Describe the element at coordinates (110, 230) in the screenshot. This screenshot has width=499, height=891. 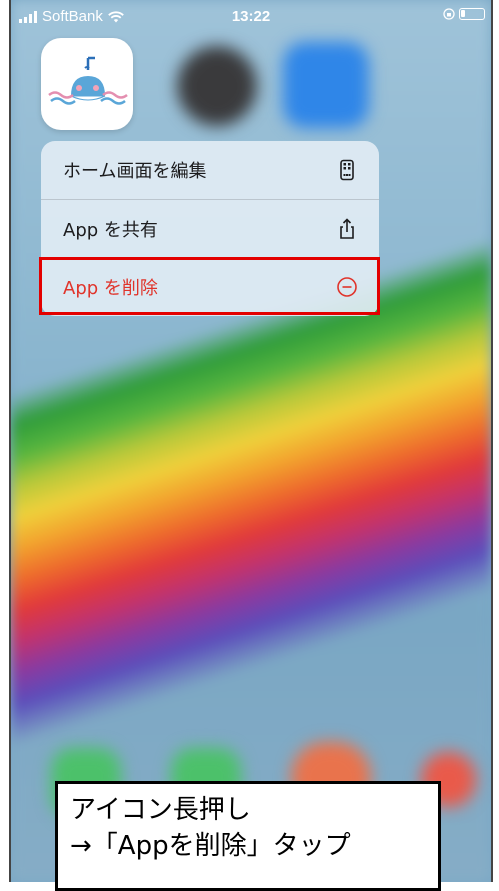
I see `share-app-label: App を共有` at that location.